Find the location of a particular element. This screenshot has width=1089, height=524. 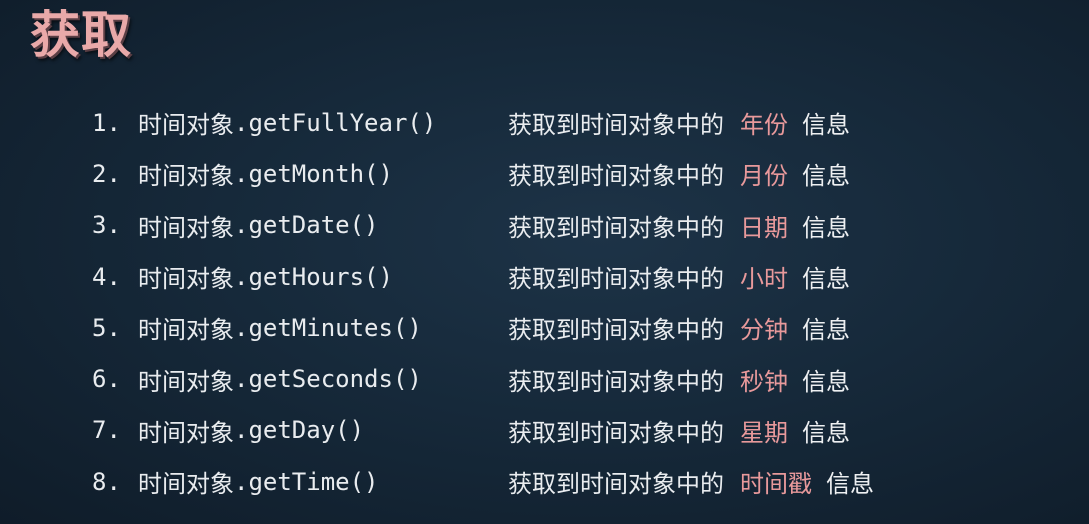

method-signature: 时间对象 .getMonth() is located at coordinates (323, 173).